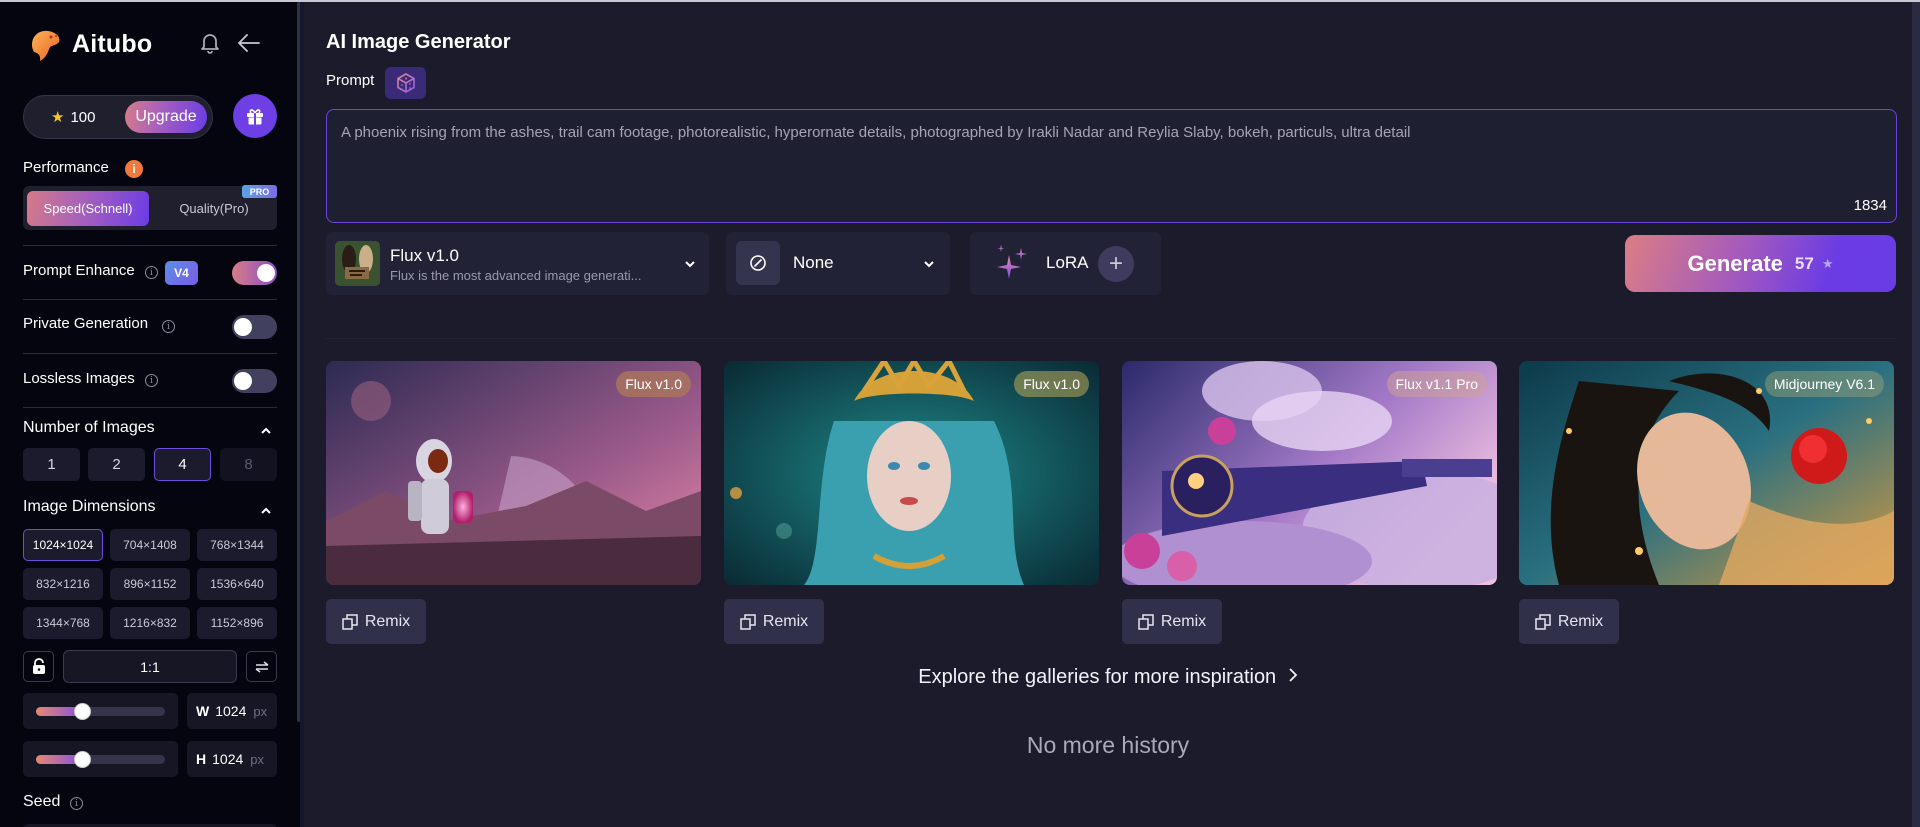  I want to click on prompt-char-count: 1834, so click(1870, 205).